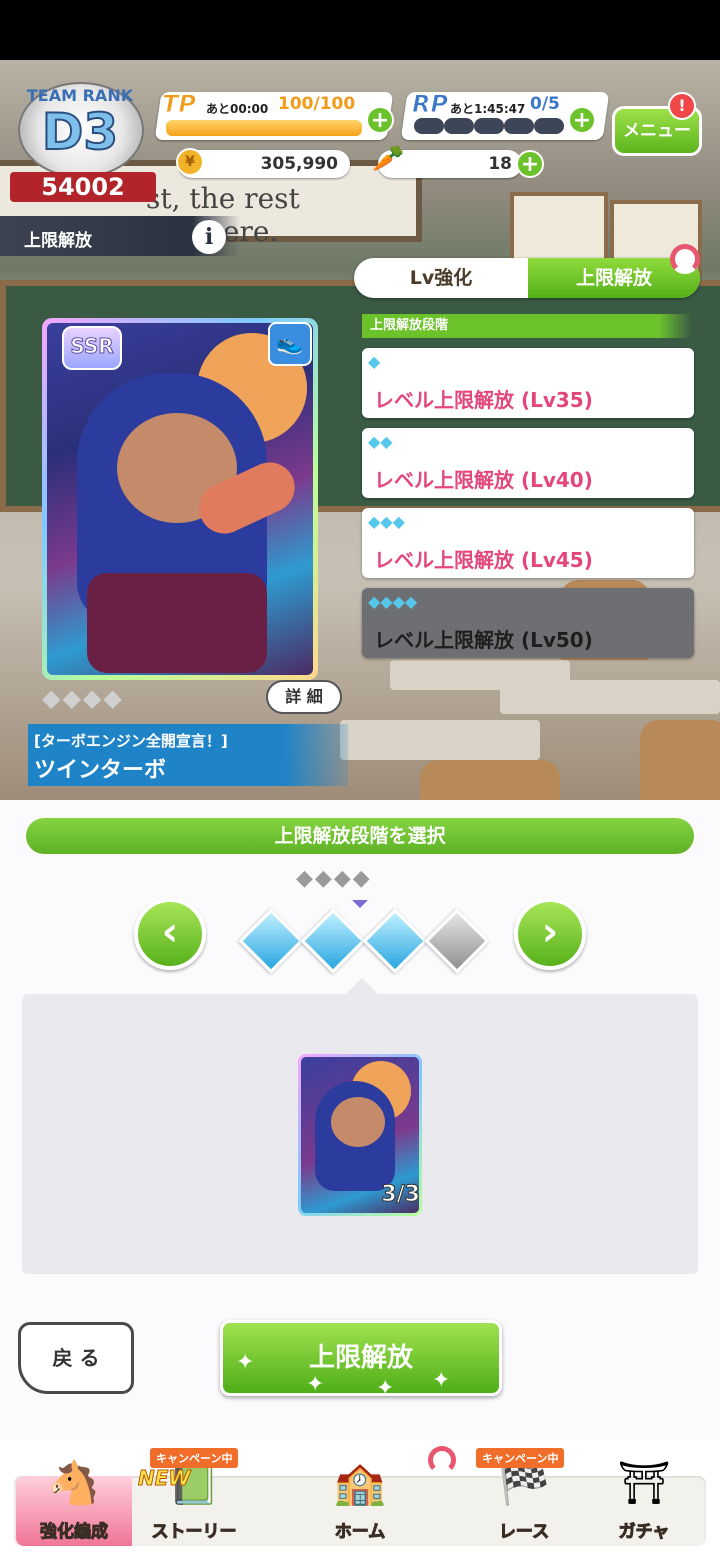 The height and width of the screenshot is (1560, 720). Describe the element at coordinates (304, 697) in the screenshot. I see `details-button: 詳 細` at that location.